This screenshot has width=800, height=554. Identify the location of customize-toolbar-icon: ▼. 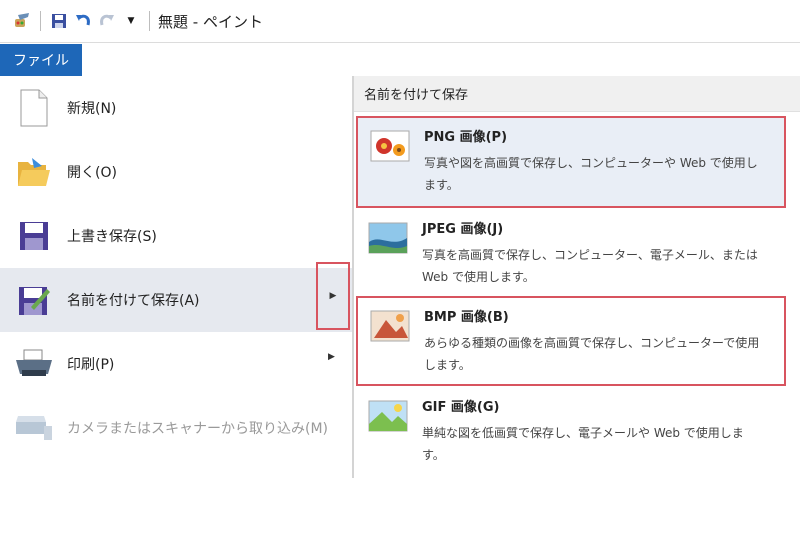
(131, 21).